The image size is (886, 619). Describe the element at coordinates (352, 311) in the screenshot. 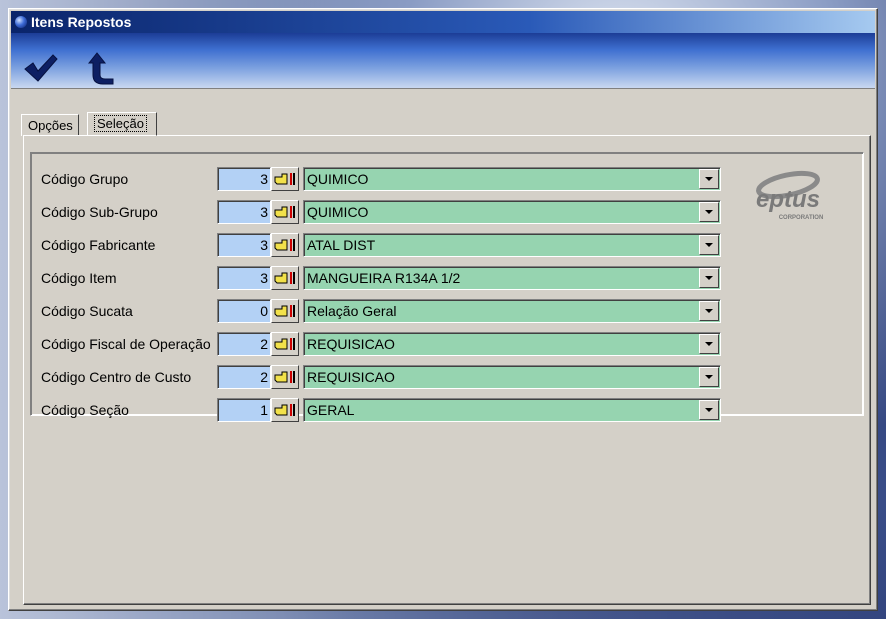

I see `combo-value: Relação Geral` at that location.